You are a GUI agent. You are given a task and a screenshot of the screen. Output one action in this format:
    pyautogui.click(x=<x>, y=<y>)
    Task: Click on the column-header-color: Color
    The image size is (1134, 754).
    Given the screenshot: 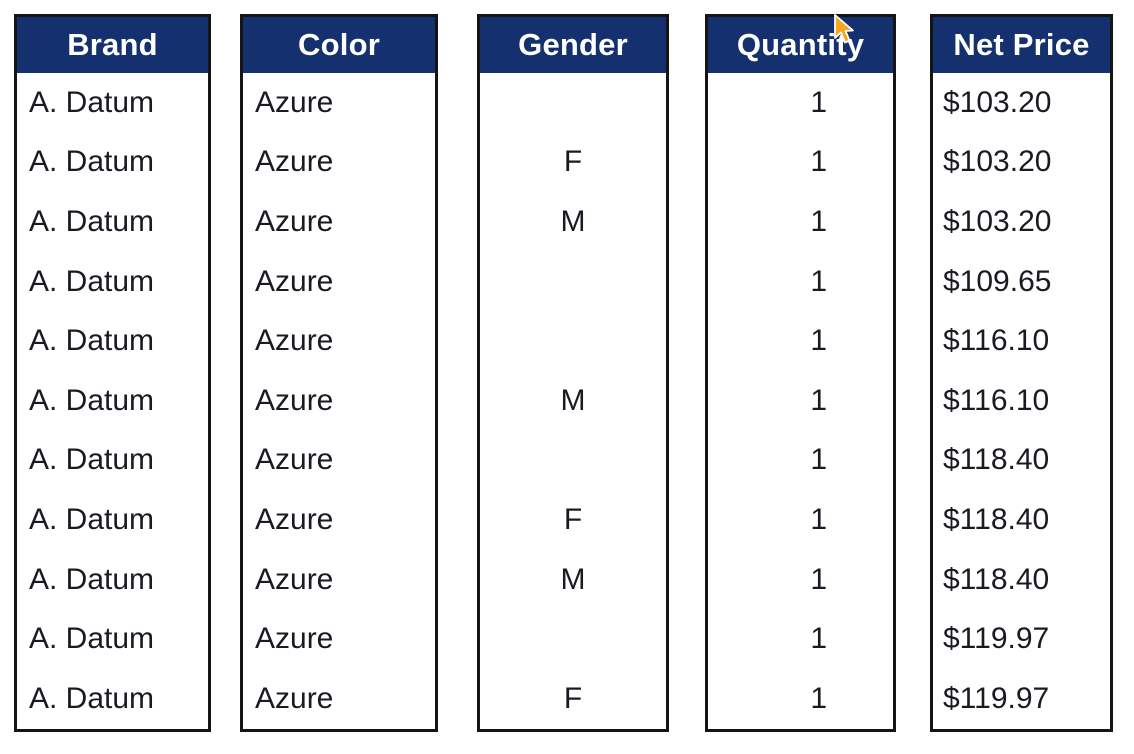 What is the action you would take?
    pyautogui.click(x=339, y=45)
    